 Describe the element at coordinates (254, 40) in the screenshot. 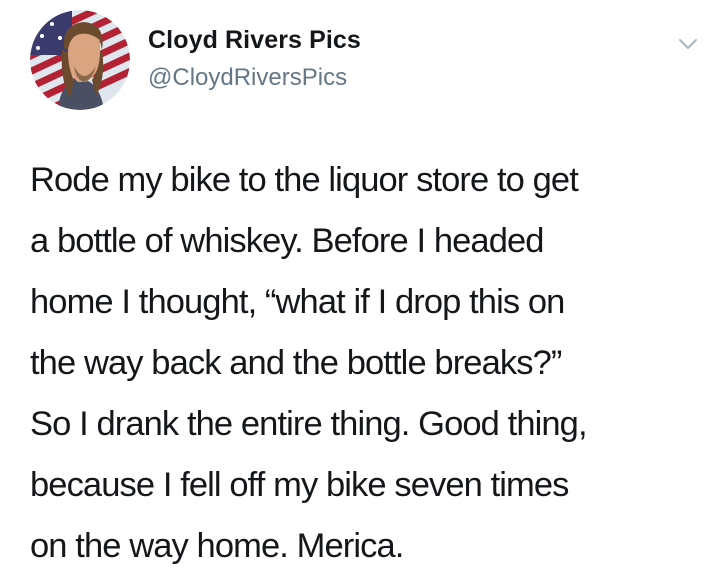

I see `author-display-name: Cloyd Rivers Pics` at that location.